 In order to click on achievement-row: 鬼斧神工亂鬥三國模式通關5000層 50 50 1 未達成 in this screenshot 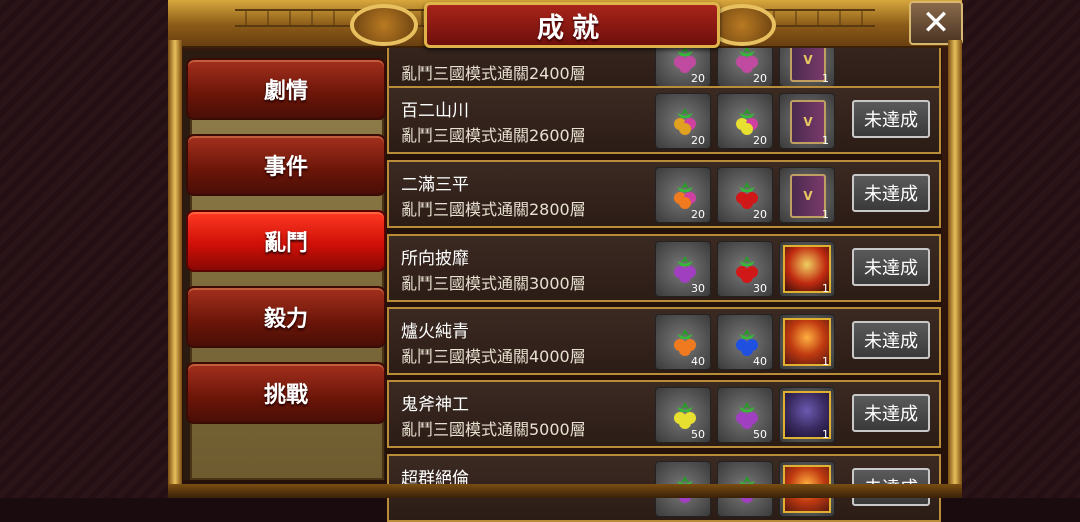, I will do `click(664, 414)`.